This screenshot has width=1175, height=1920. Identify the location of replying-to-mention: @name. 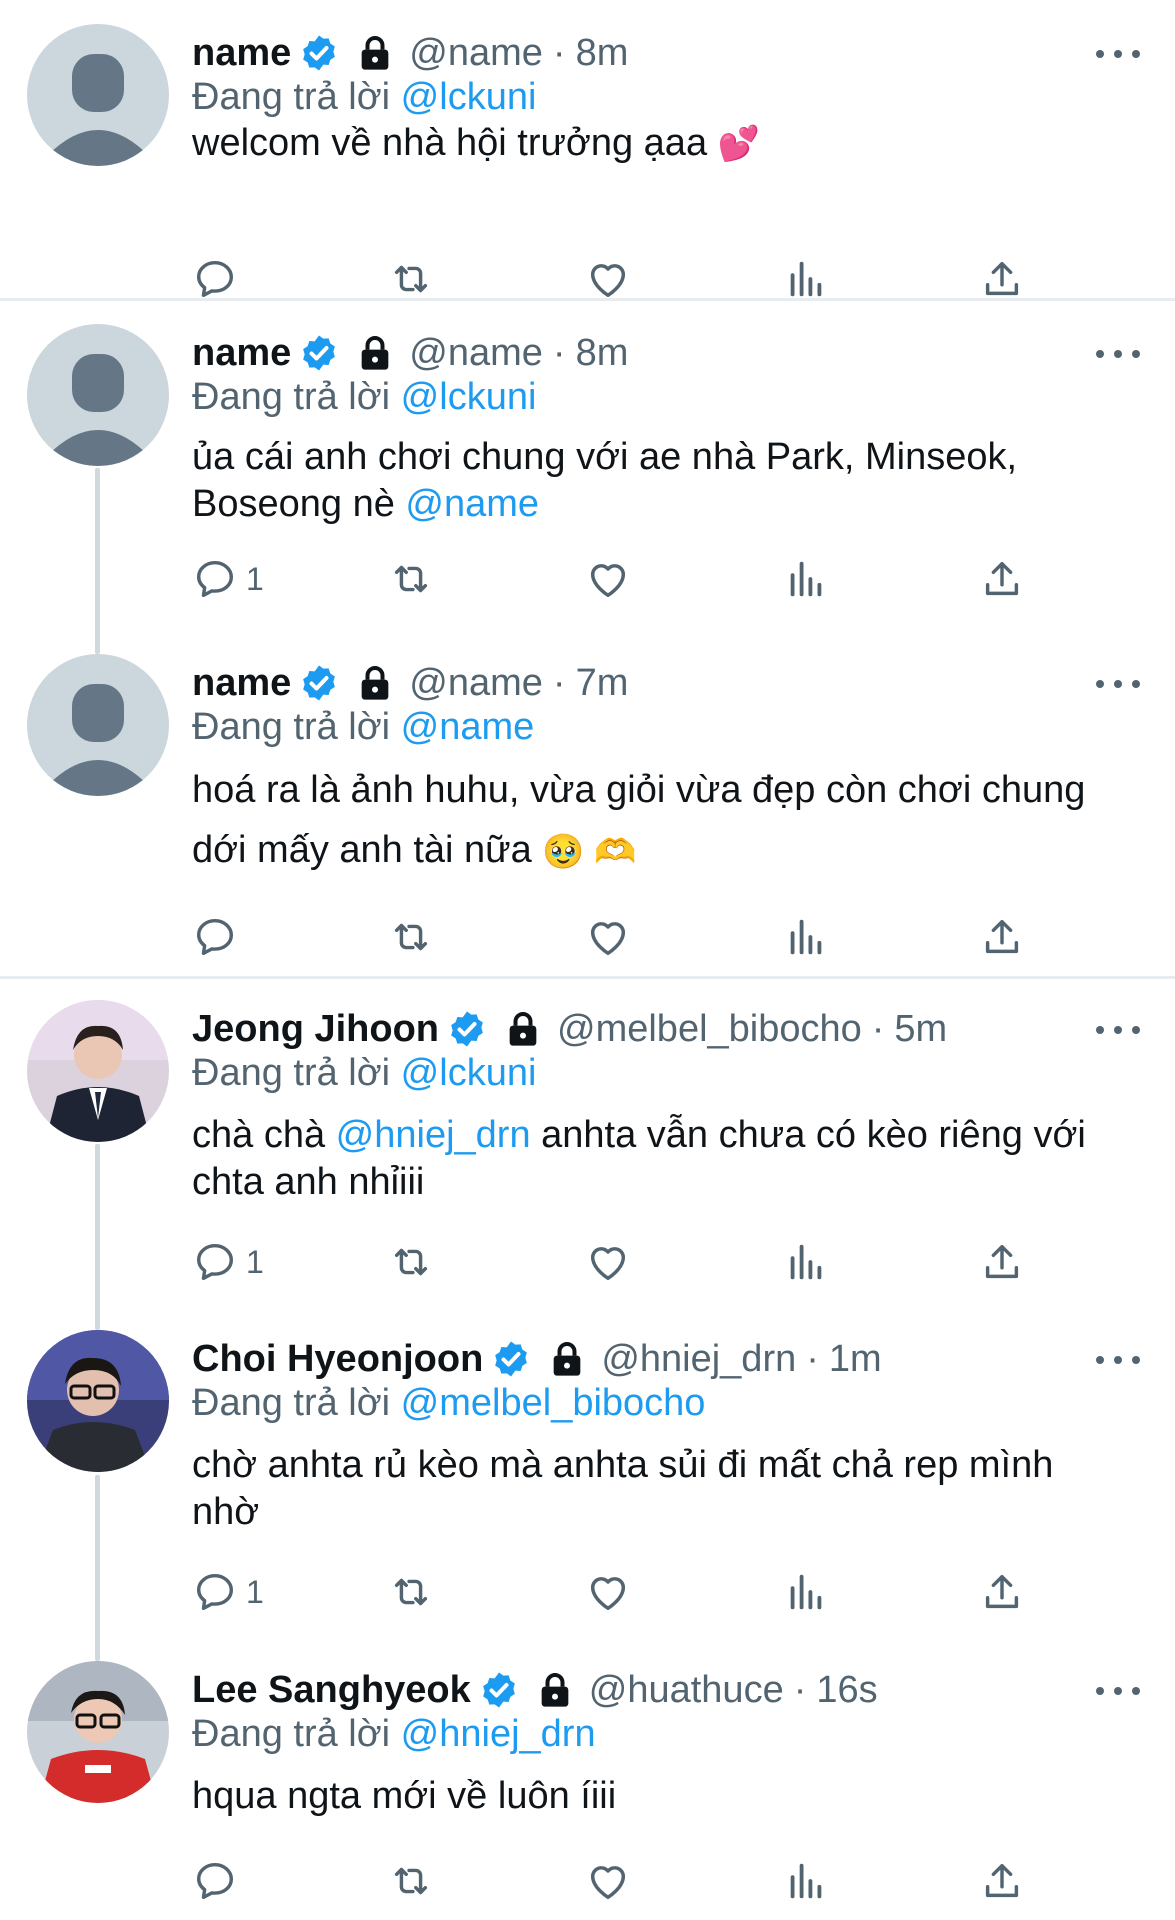
(468, 727).